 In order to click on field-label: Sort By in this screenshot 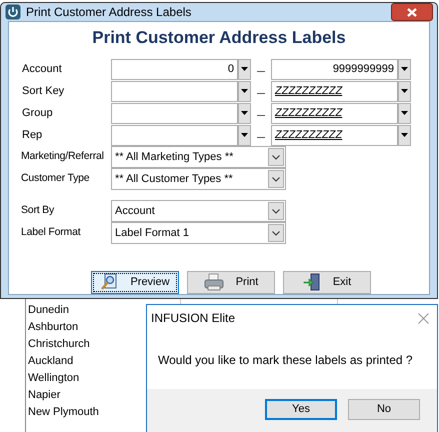, I will do `click(38, 210)`.